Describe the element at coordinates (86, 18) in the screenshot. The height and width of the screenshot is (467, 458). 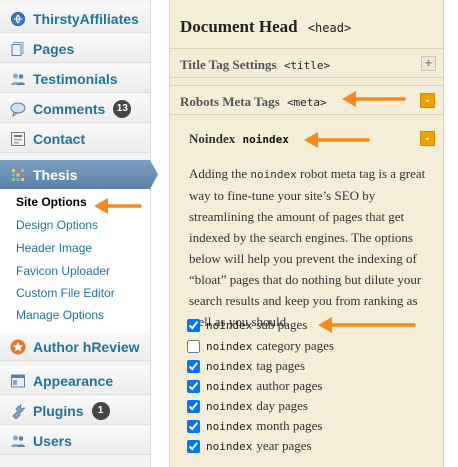
I see `sidebar-item-label: ThirstyAffiliates` at that location.